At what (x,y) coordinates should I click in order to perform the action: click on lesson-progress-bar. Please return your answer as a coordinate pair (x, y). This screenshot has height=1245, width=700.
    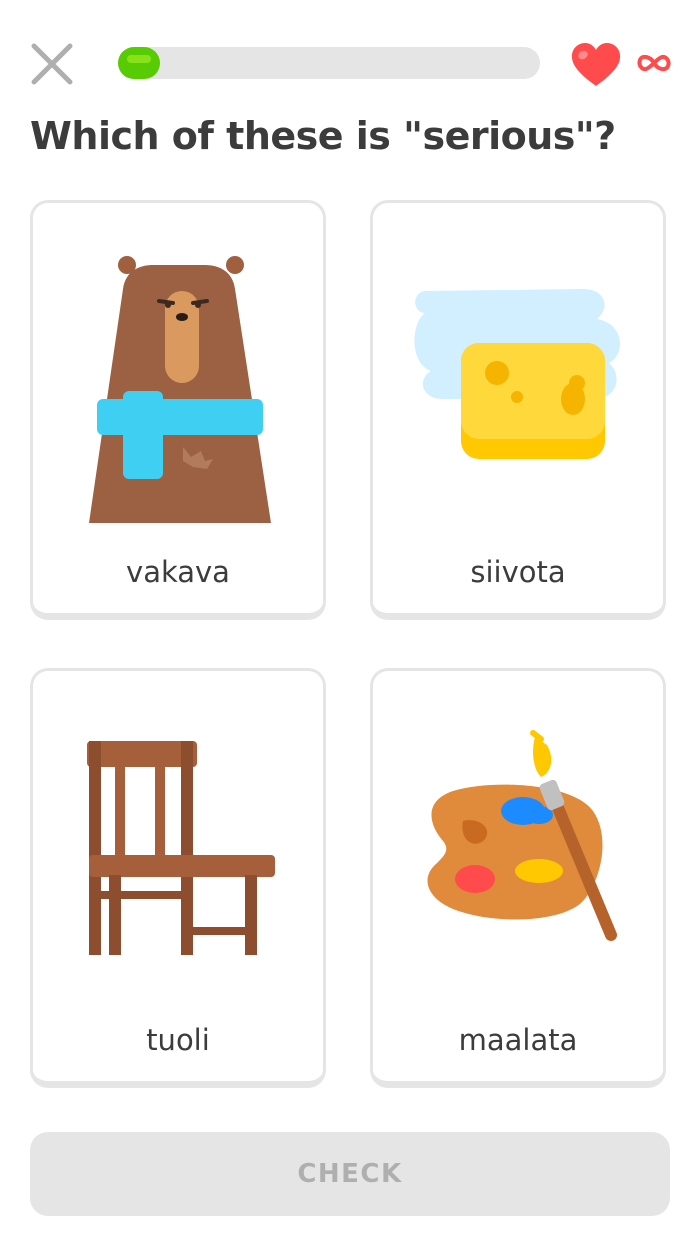
    Looking at the image, I should click on (329, 63).